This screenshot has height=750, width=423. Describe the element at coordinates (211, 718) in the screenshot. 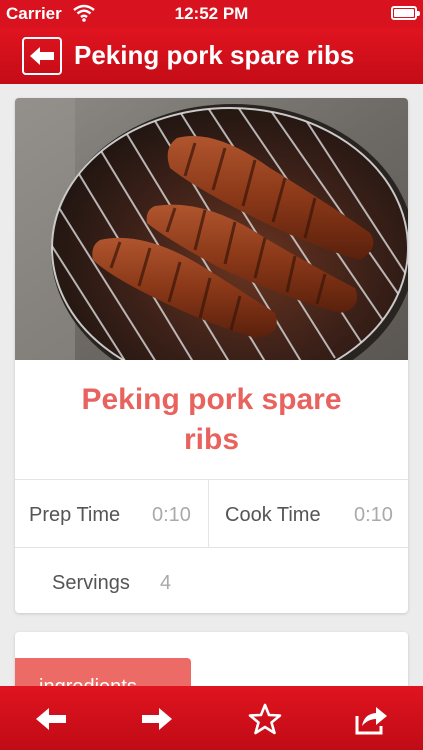

I see `bottom-toolbar` at that location.